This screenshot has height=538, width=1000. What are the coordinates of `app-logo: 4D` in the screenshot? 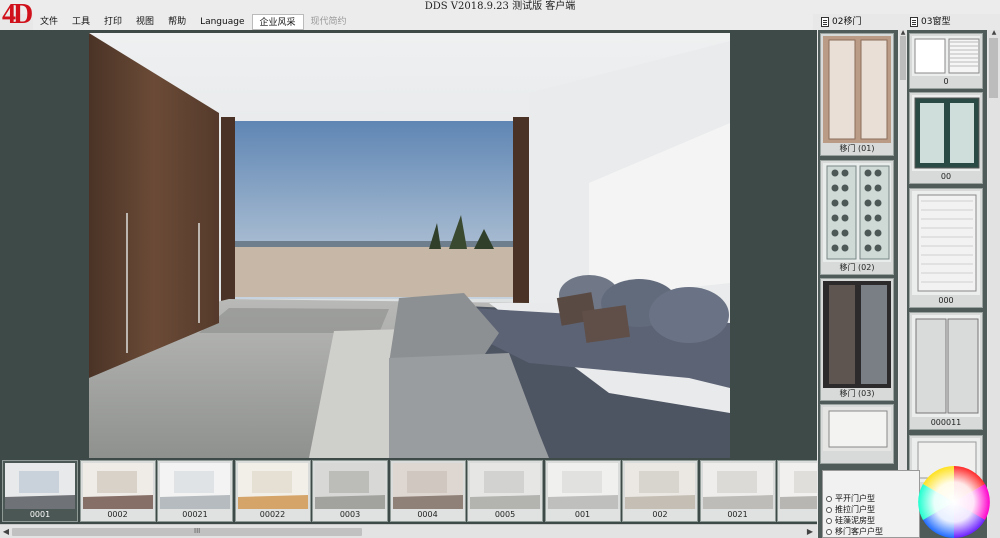 It's located at (17, 15).